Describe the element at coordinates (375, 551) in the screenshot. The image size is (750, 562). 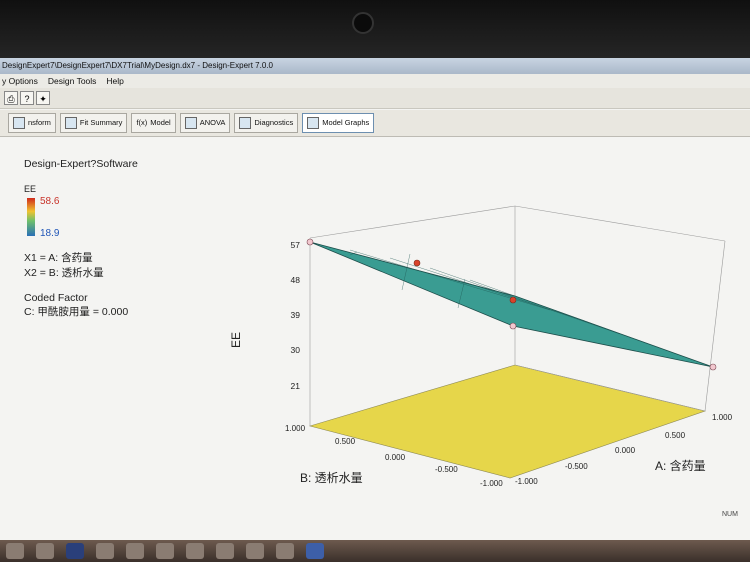
I see `windows-taskbar` at that location.